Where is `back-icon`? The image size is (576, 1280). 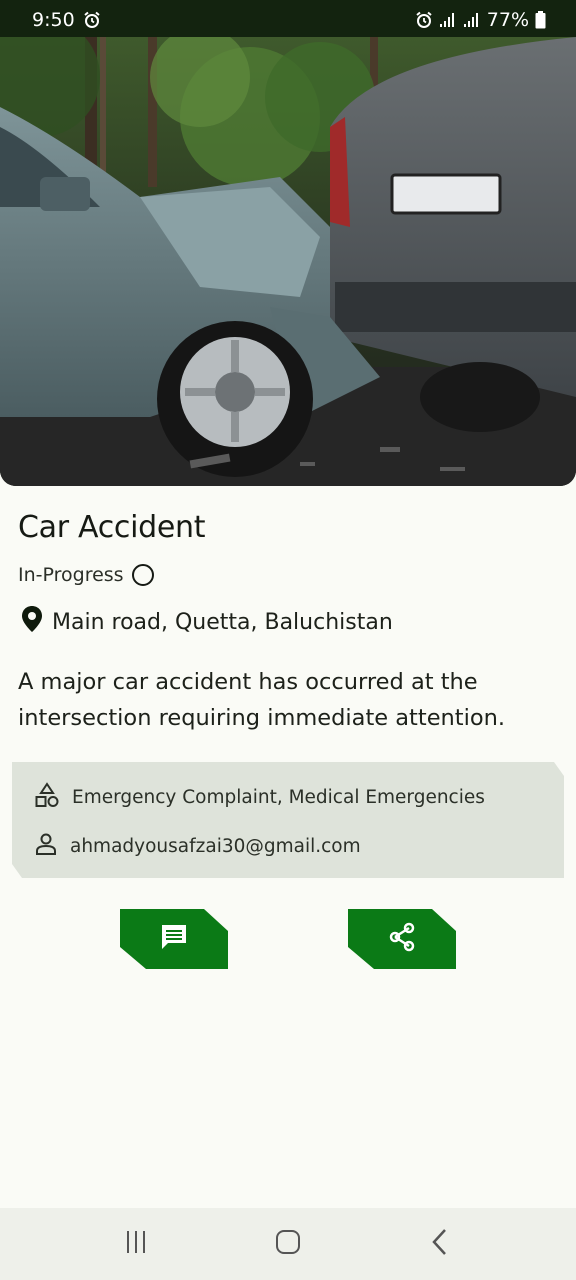
back-icon is located at coordinates (440, 1244).